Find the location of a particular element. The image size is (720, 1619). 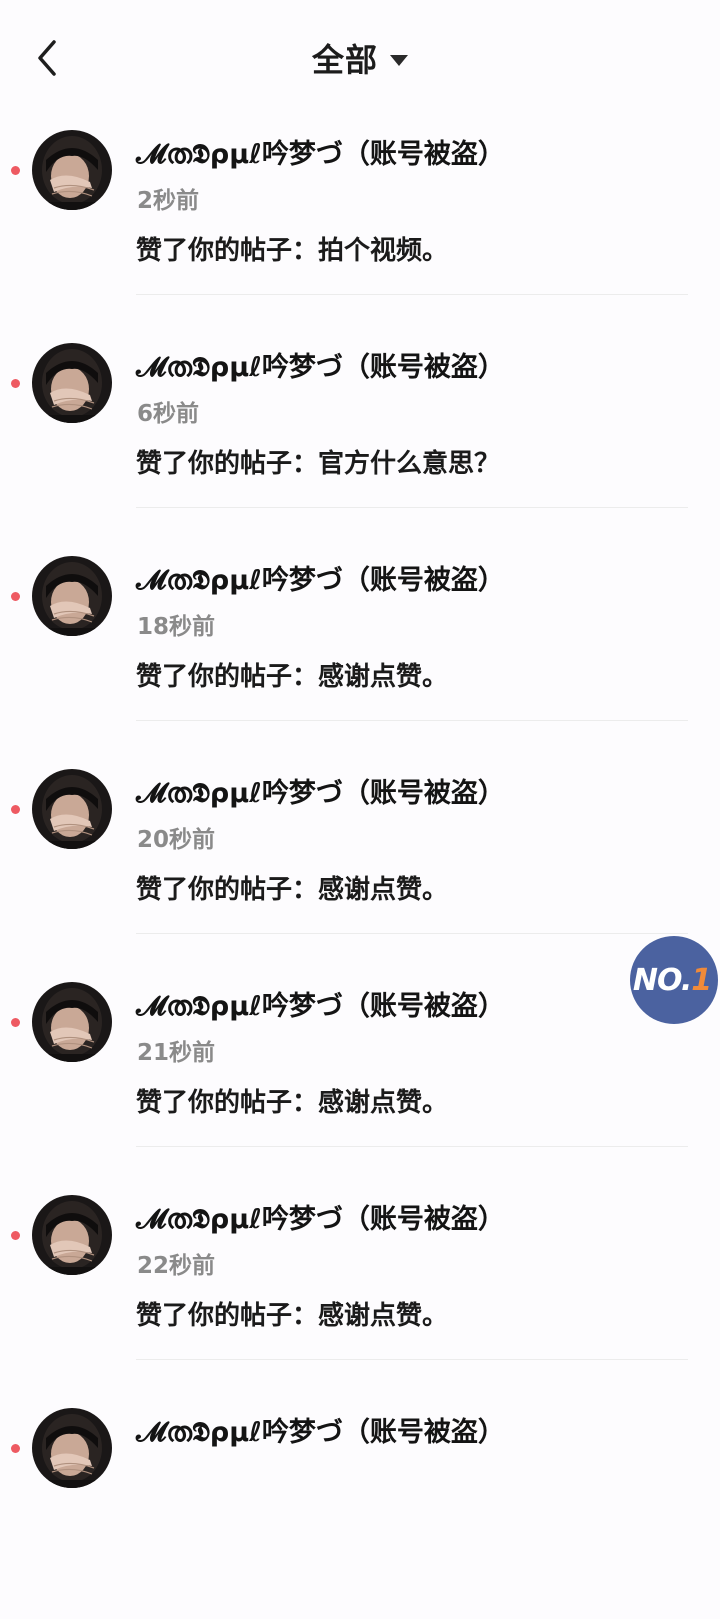

timestamp: 22秒前 is located at coordinates (176, 1266).